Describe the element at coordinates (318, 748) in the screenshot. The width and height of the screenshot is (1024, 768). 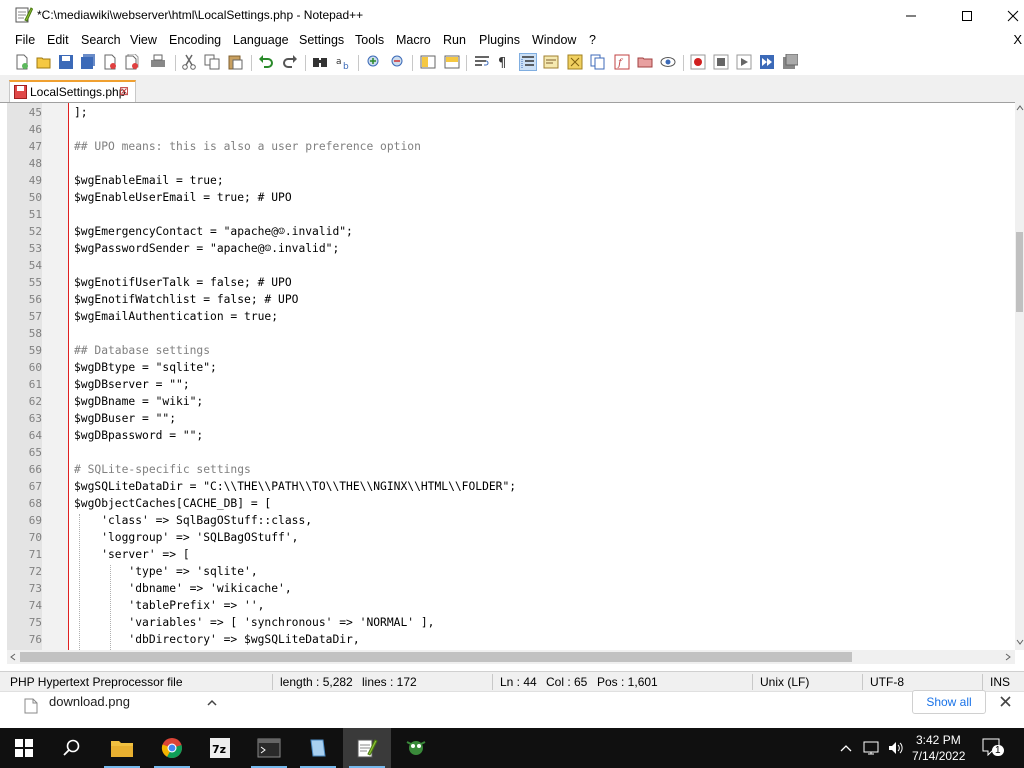
I see `taskbar-notepad` at that location.